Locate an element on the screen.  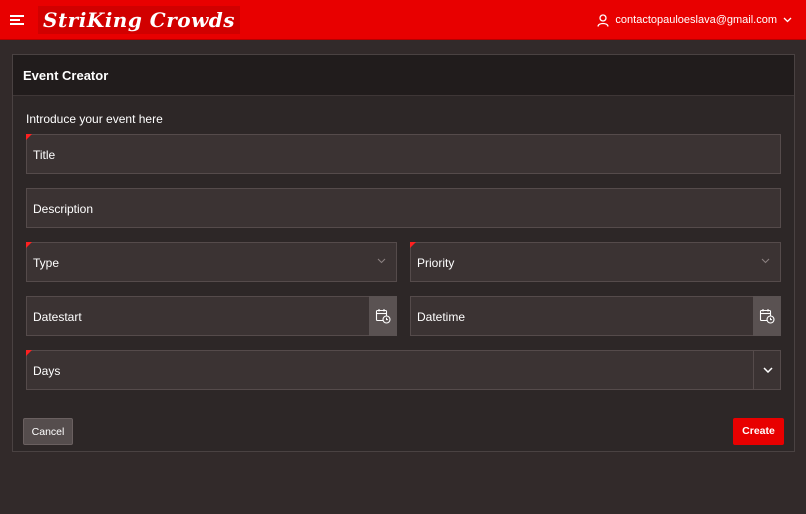
card-title: Event Creator is located at coordinates (66, 75).